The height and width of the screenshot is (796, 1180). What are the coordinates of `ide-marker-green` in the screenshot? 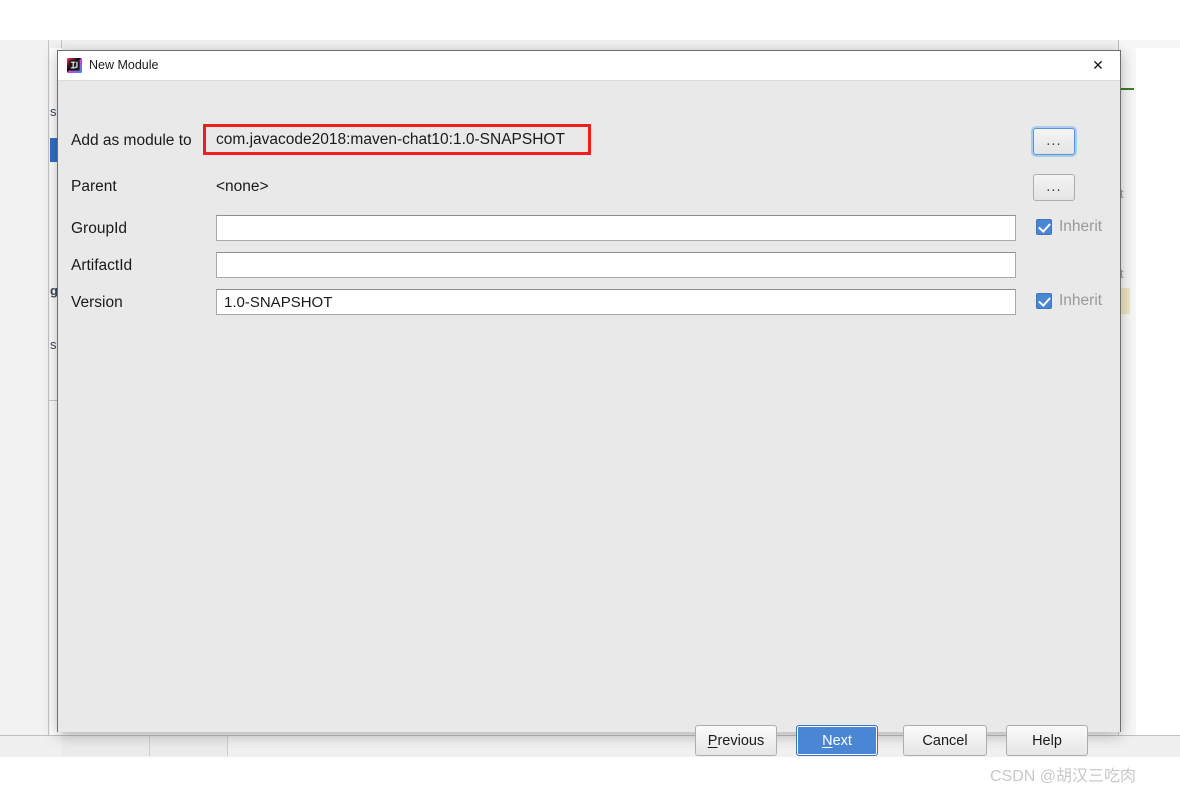 It's located at (1127, 89).